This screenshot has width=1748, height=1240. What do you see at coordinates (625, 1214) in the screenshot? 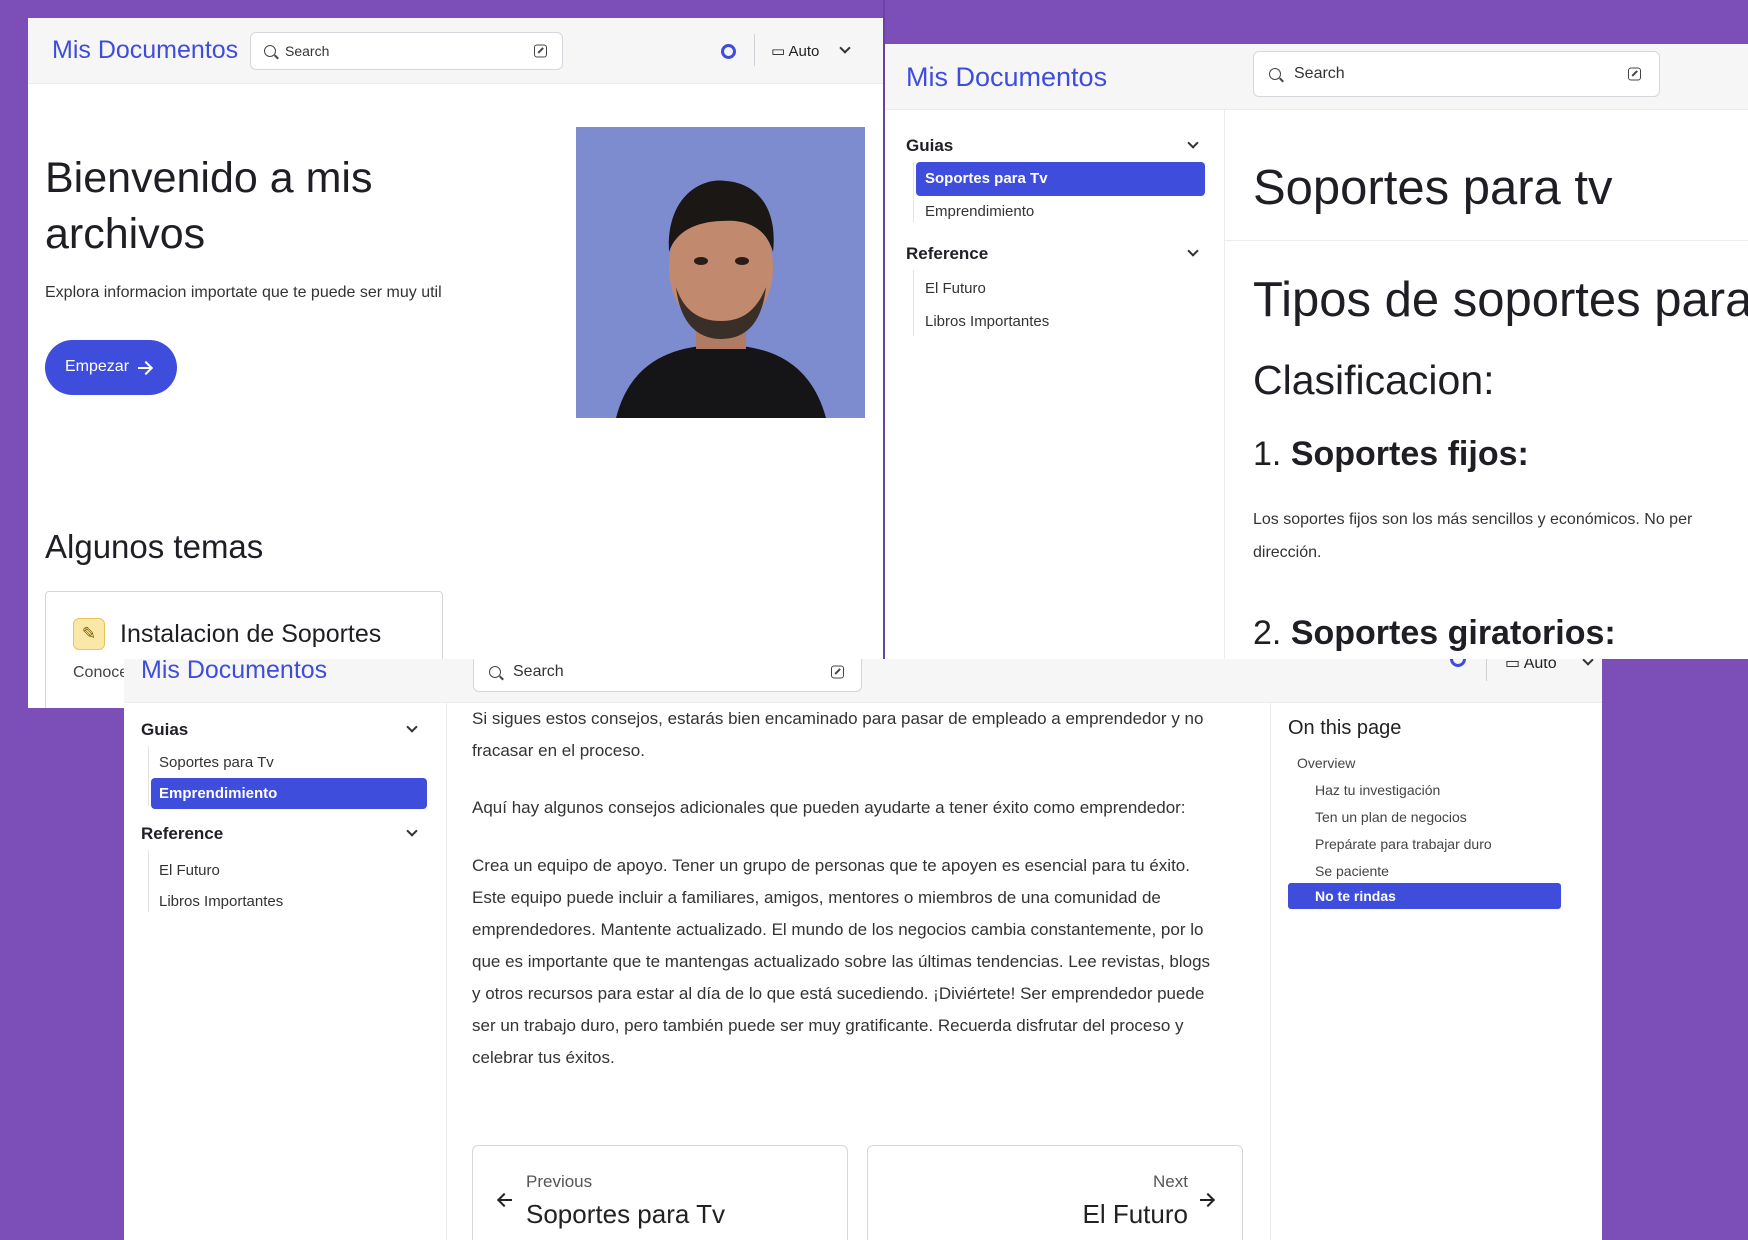
I see `previous-title: Soportes para Tv` at bounding box center [625, 1214].